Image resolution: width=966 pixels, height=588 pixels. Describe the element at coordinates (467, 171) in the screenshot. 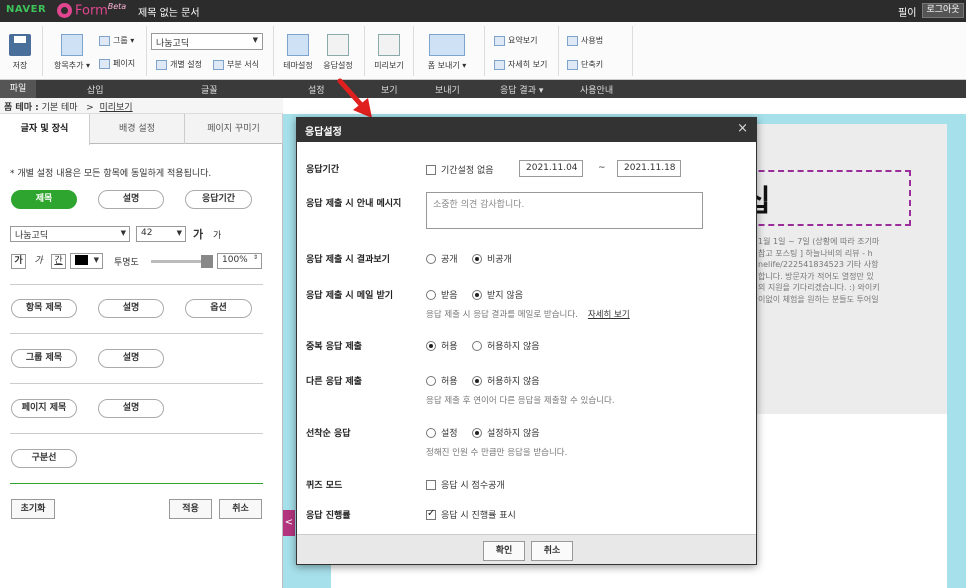

I see `no-period-label: 기간설정 없음` at that location.